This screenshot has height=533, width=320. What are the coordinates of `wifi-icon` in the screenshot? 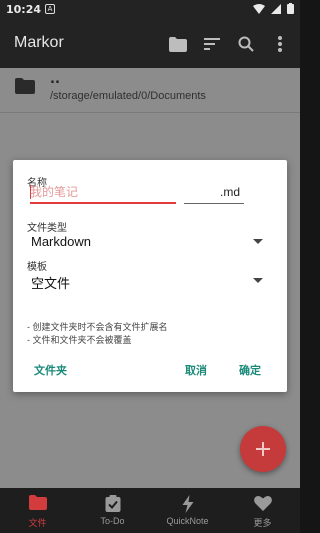 It's located at (259, 8).